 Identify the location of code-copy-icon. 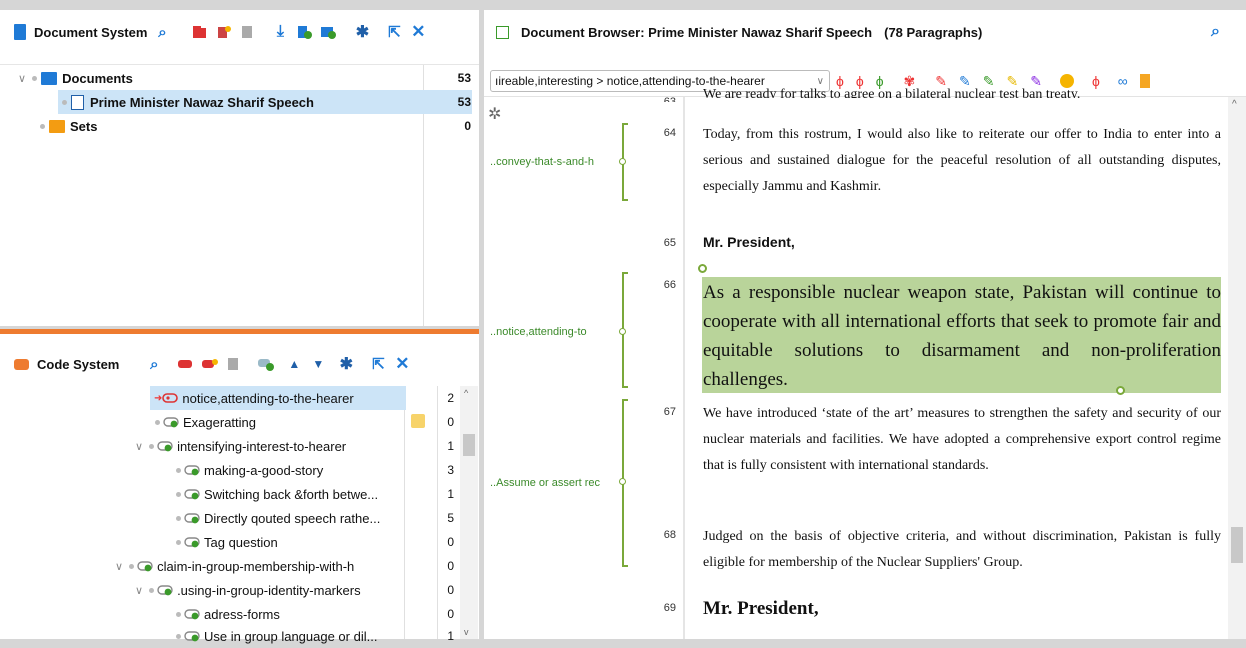
(234, 364).